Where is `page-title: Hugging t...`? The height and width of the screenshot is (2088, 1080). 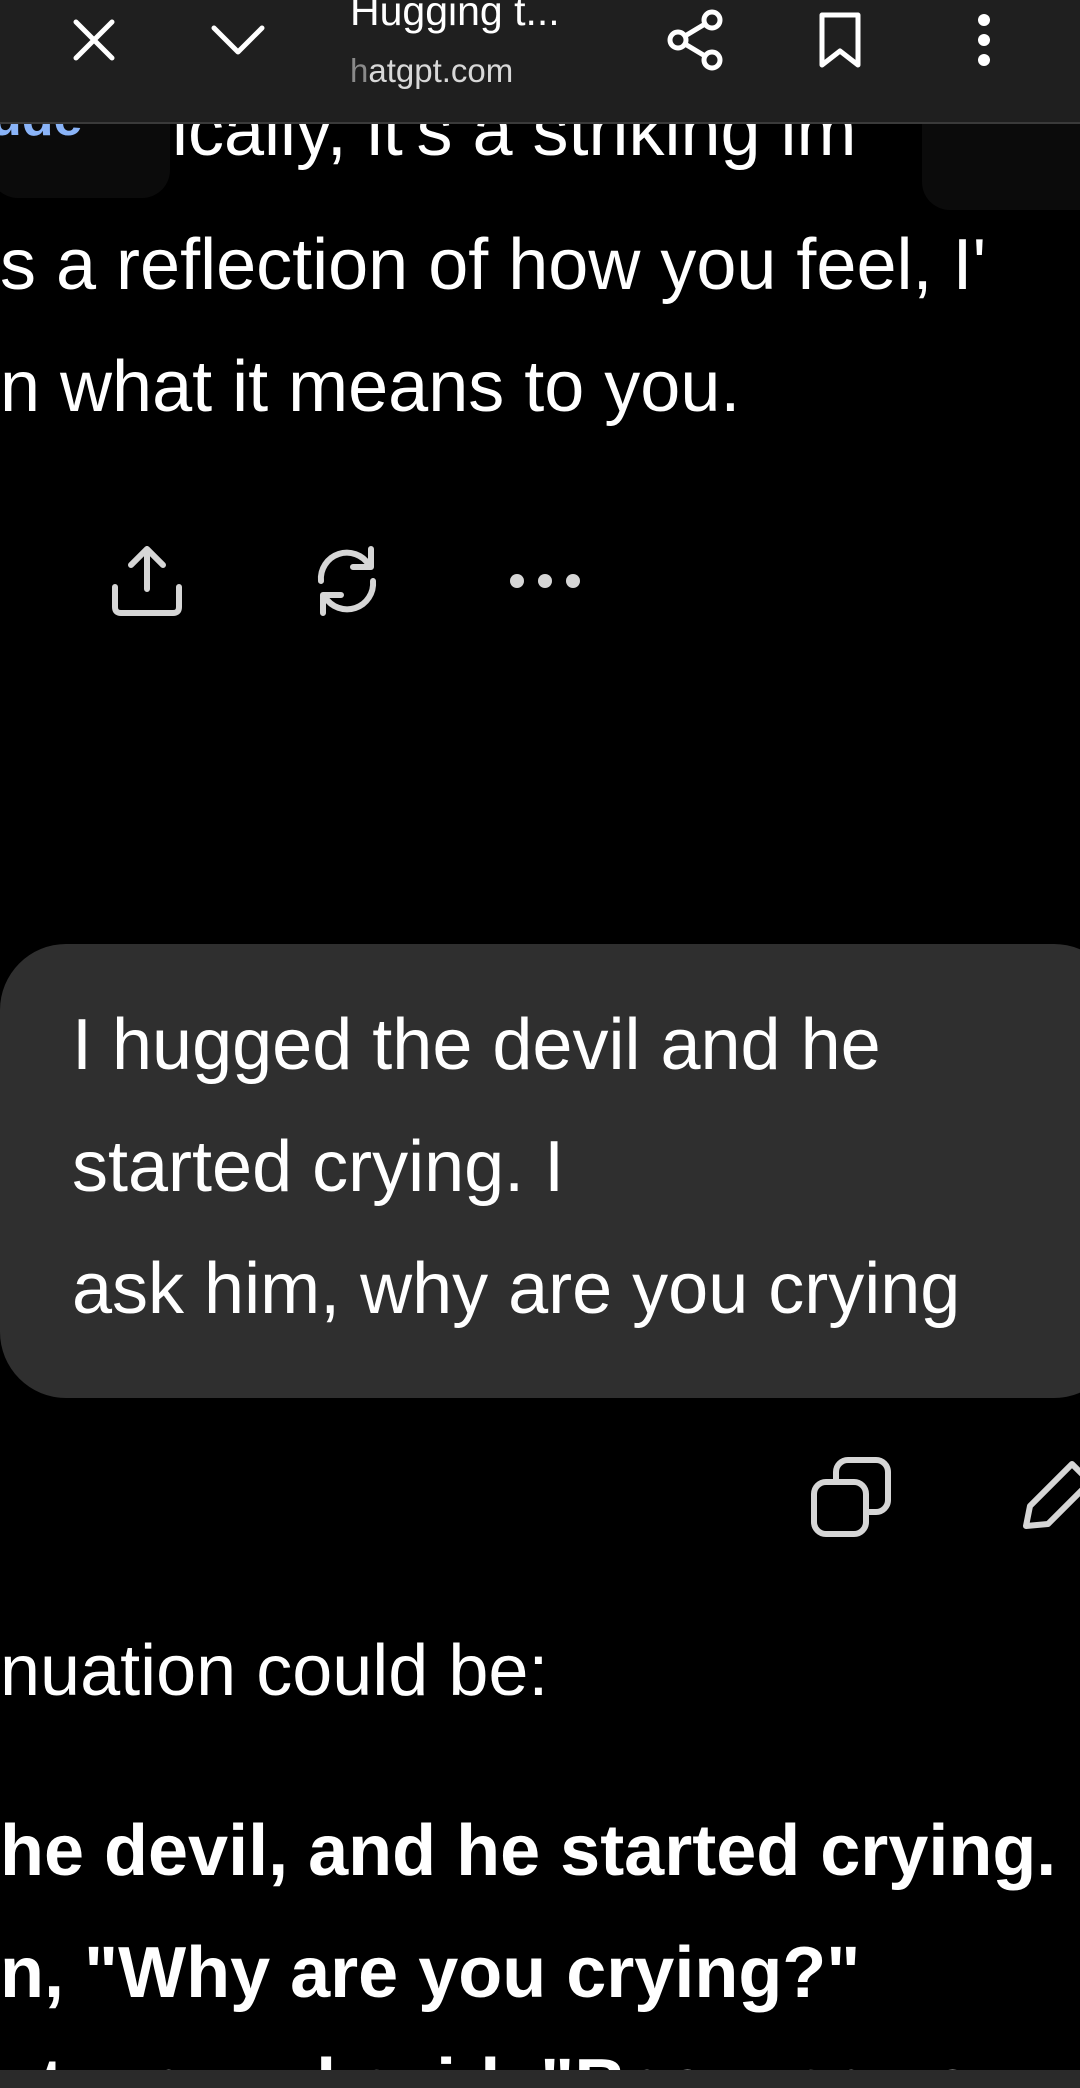
page-title: Hugging t... is located at coordinates (455, 17).